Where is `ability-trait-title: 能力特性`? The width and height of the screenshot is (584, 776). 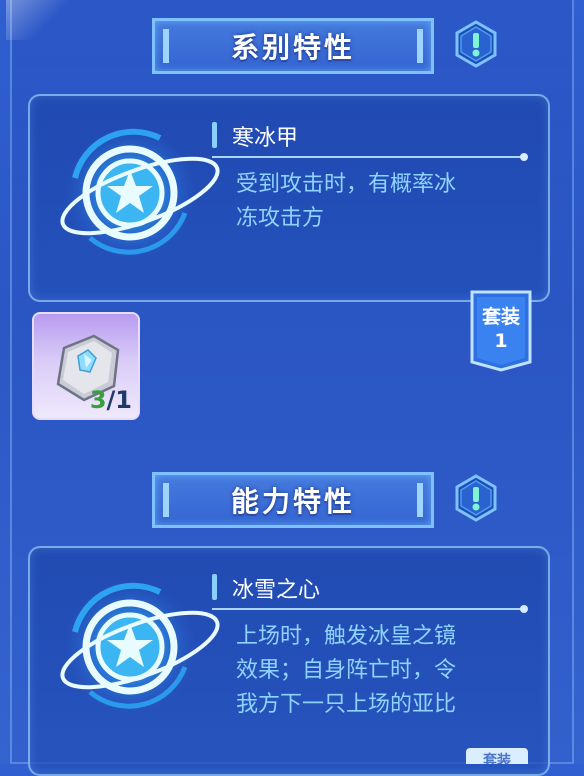
ability-trait-title: 能力特性 is located at coordinates (292, 501).